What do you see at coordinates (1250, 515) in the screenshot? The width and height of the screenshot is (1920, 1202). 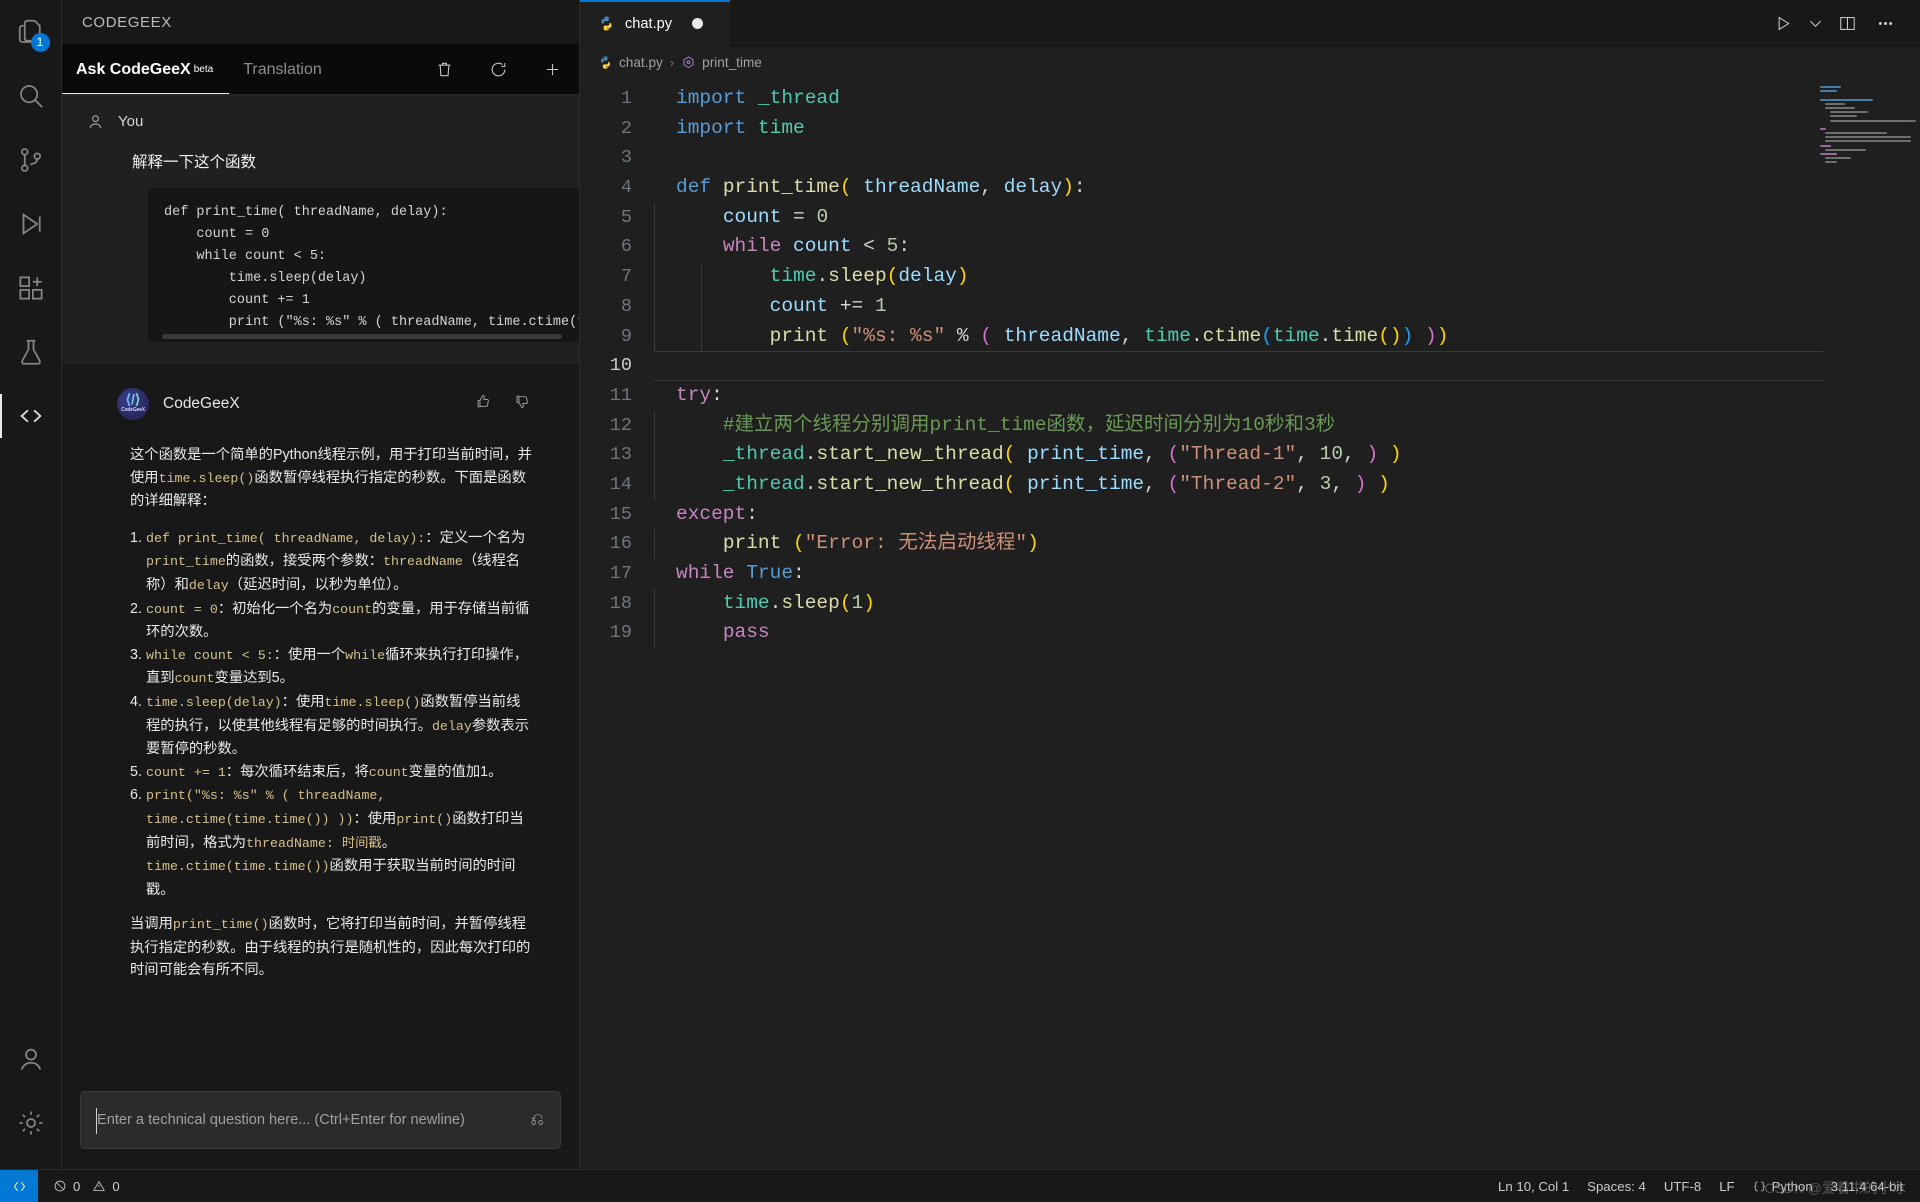 I see `code-line: 15 except:` at bounding box center [1250, 515].